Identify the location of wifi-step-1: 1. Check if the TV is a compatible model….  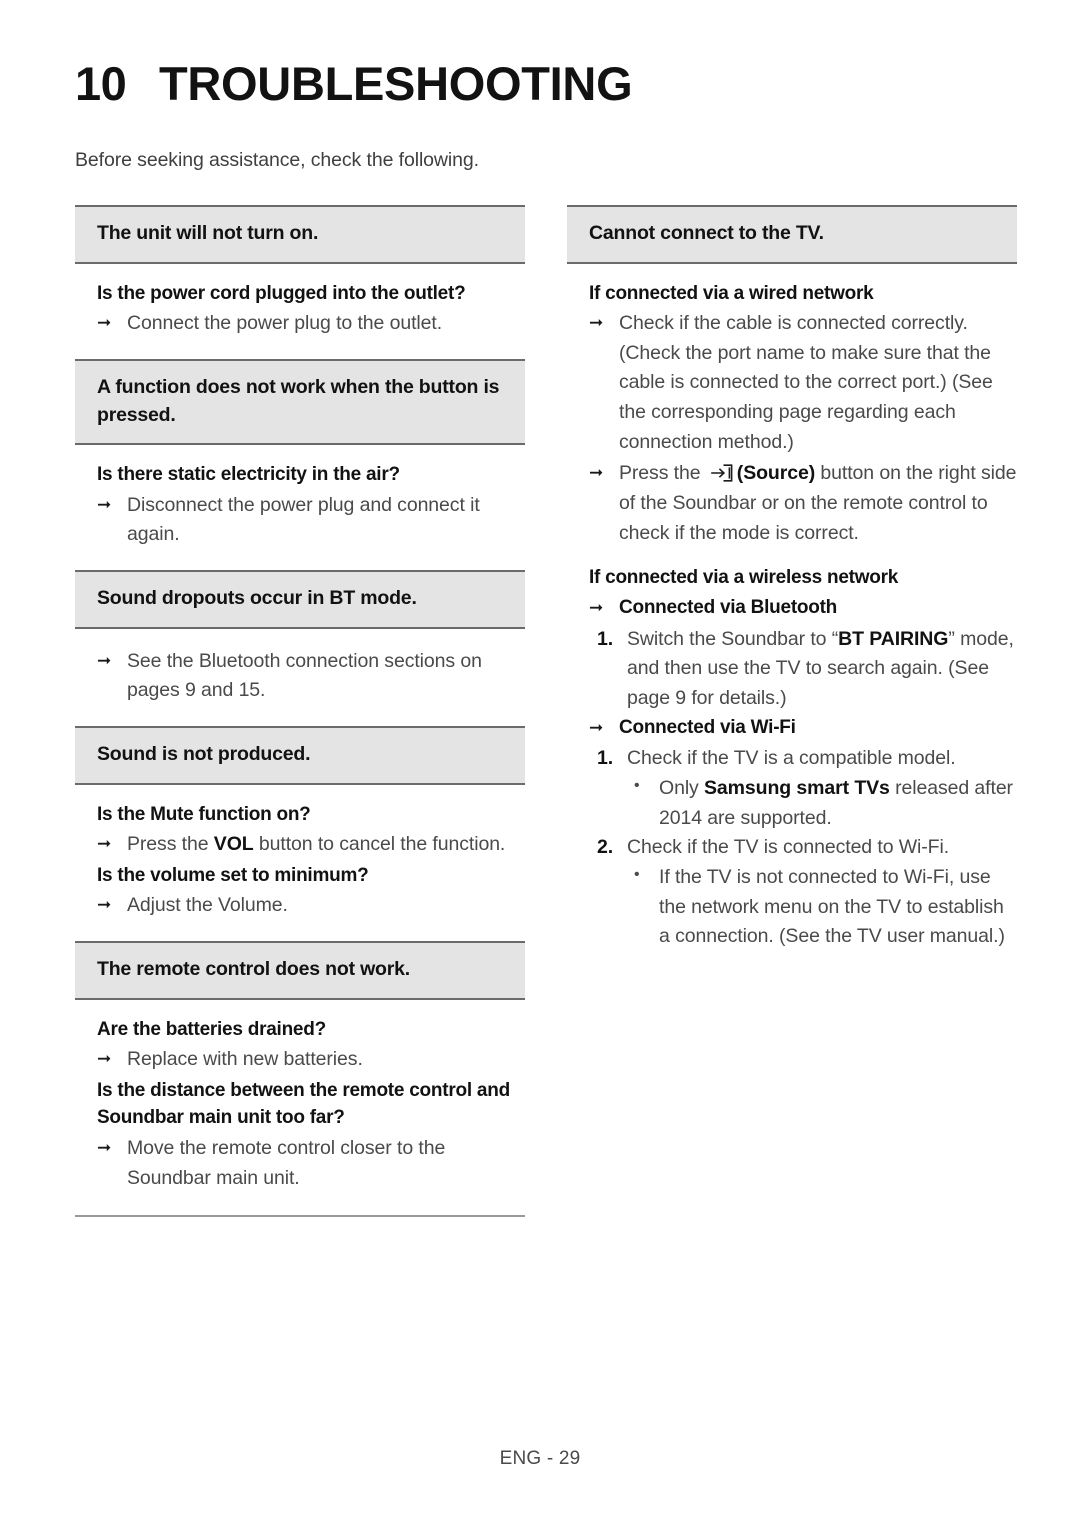
(807, 759).